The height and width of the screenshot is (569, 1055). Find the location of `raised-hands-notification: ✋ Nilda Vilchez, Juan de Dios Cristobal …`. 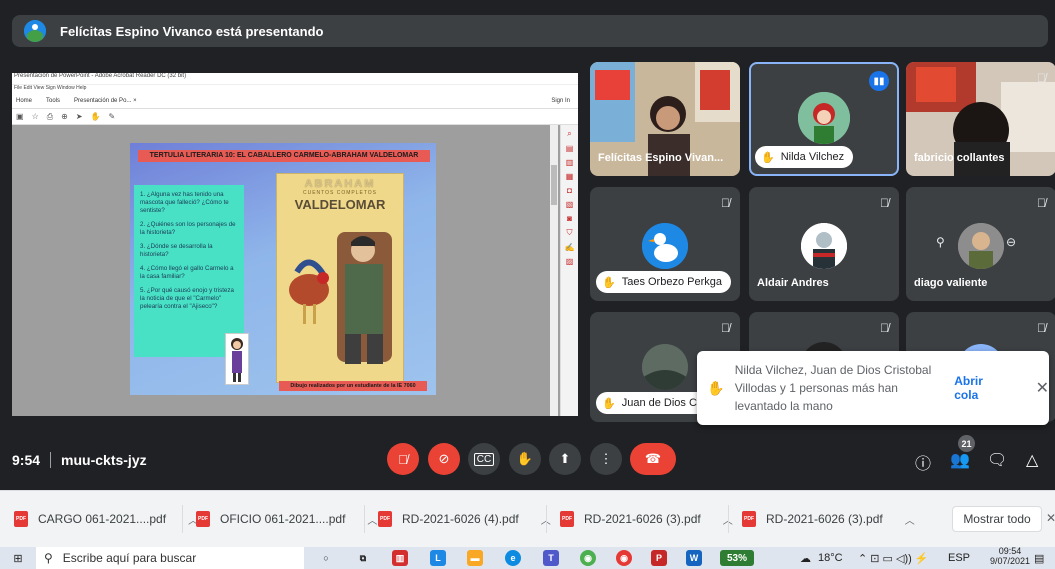

raised-hands-notification: ✋ Nilda Vilchez, Juan de Dios Cristobal … is located at coordinates (873, 388).